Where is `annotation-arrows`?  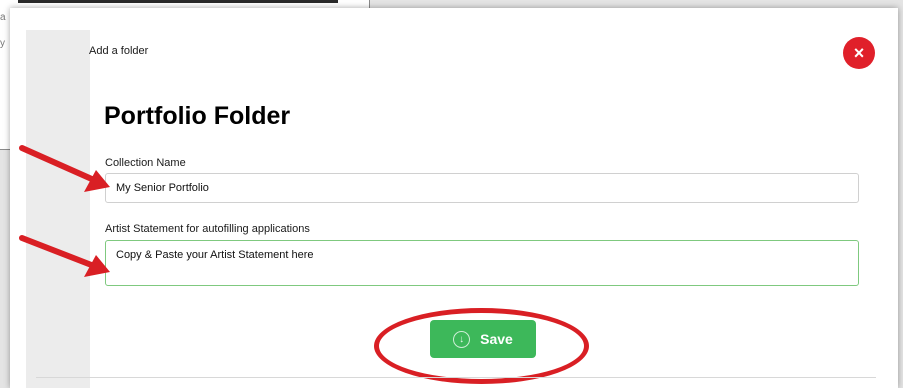 annotation-arrows is located at coordinates (64, 211).